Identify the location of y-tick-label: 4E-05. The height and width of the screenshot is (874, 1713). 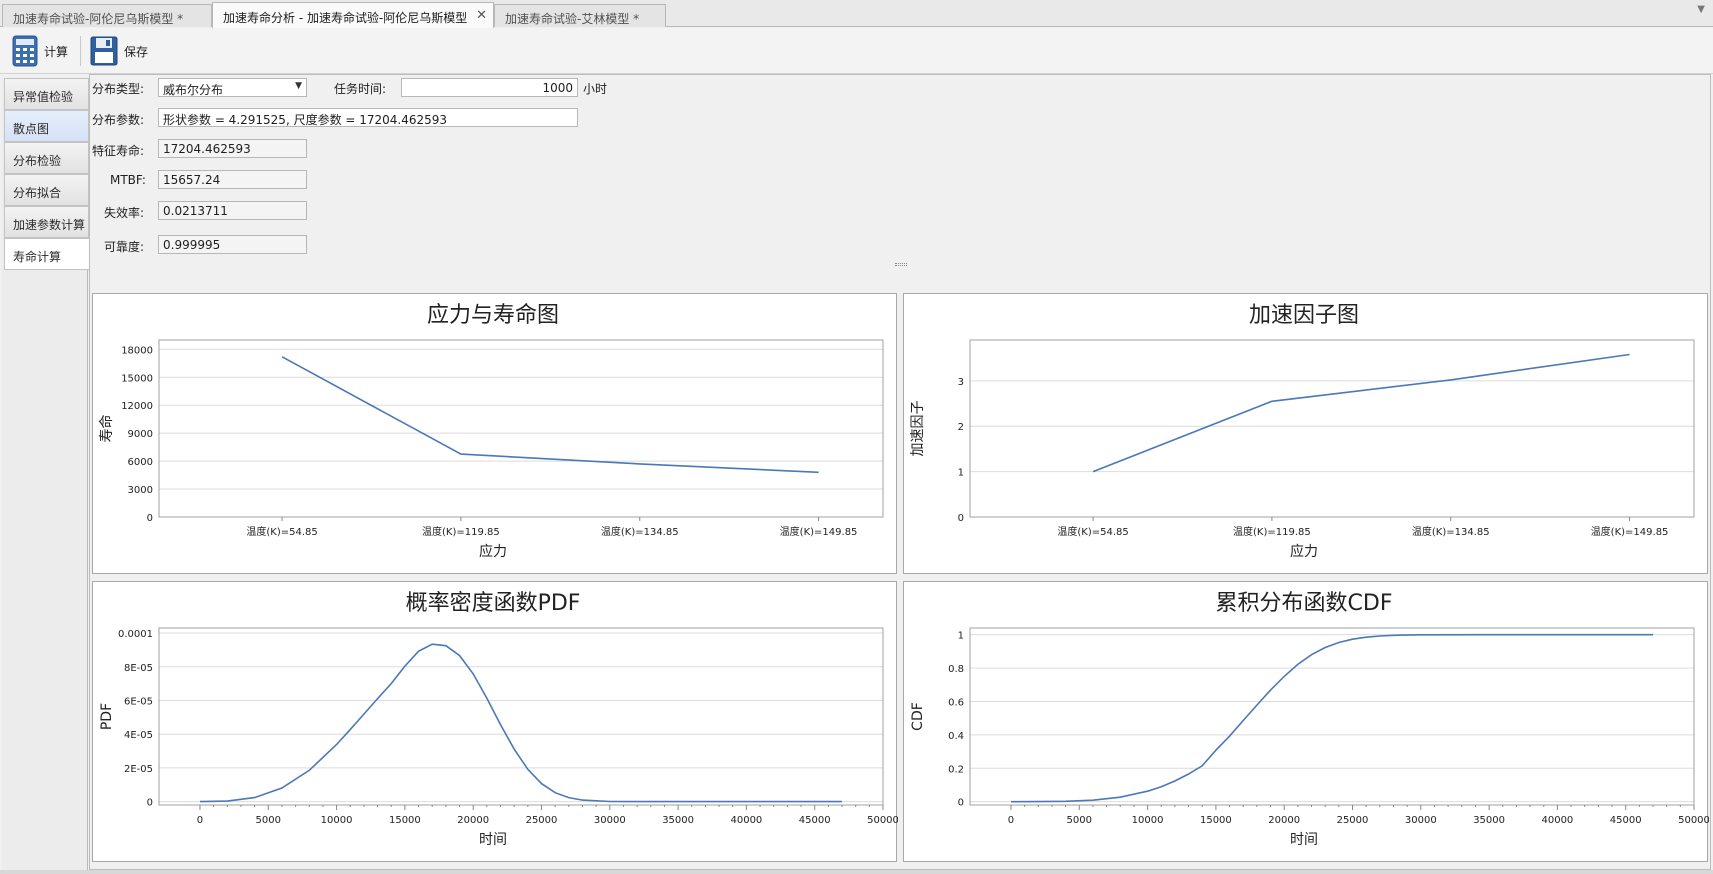
(138, 735).